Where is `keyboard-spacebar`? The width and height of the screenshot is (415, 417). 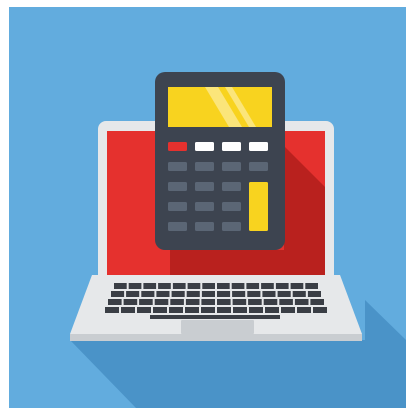
keyboard-spacebar is located at coordinates (215, 317).